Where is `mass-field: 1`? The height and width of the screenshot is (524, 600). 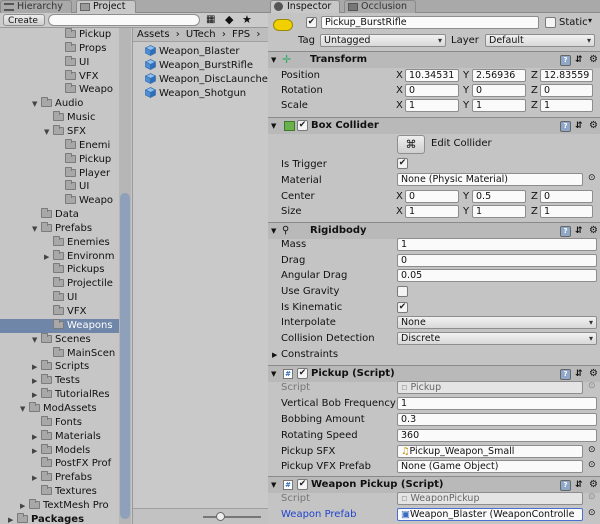
mass-field: 1 is located at coordinates (497, 244).